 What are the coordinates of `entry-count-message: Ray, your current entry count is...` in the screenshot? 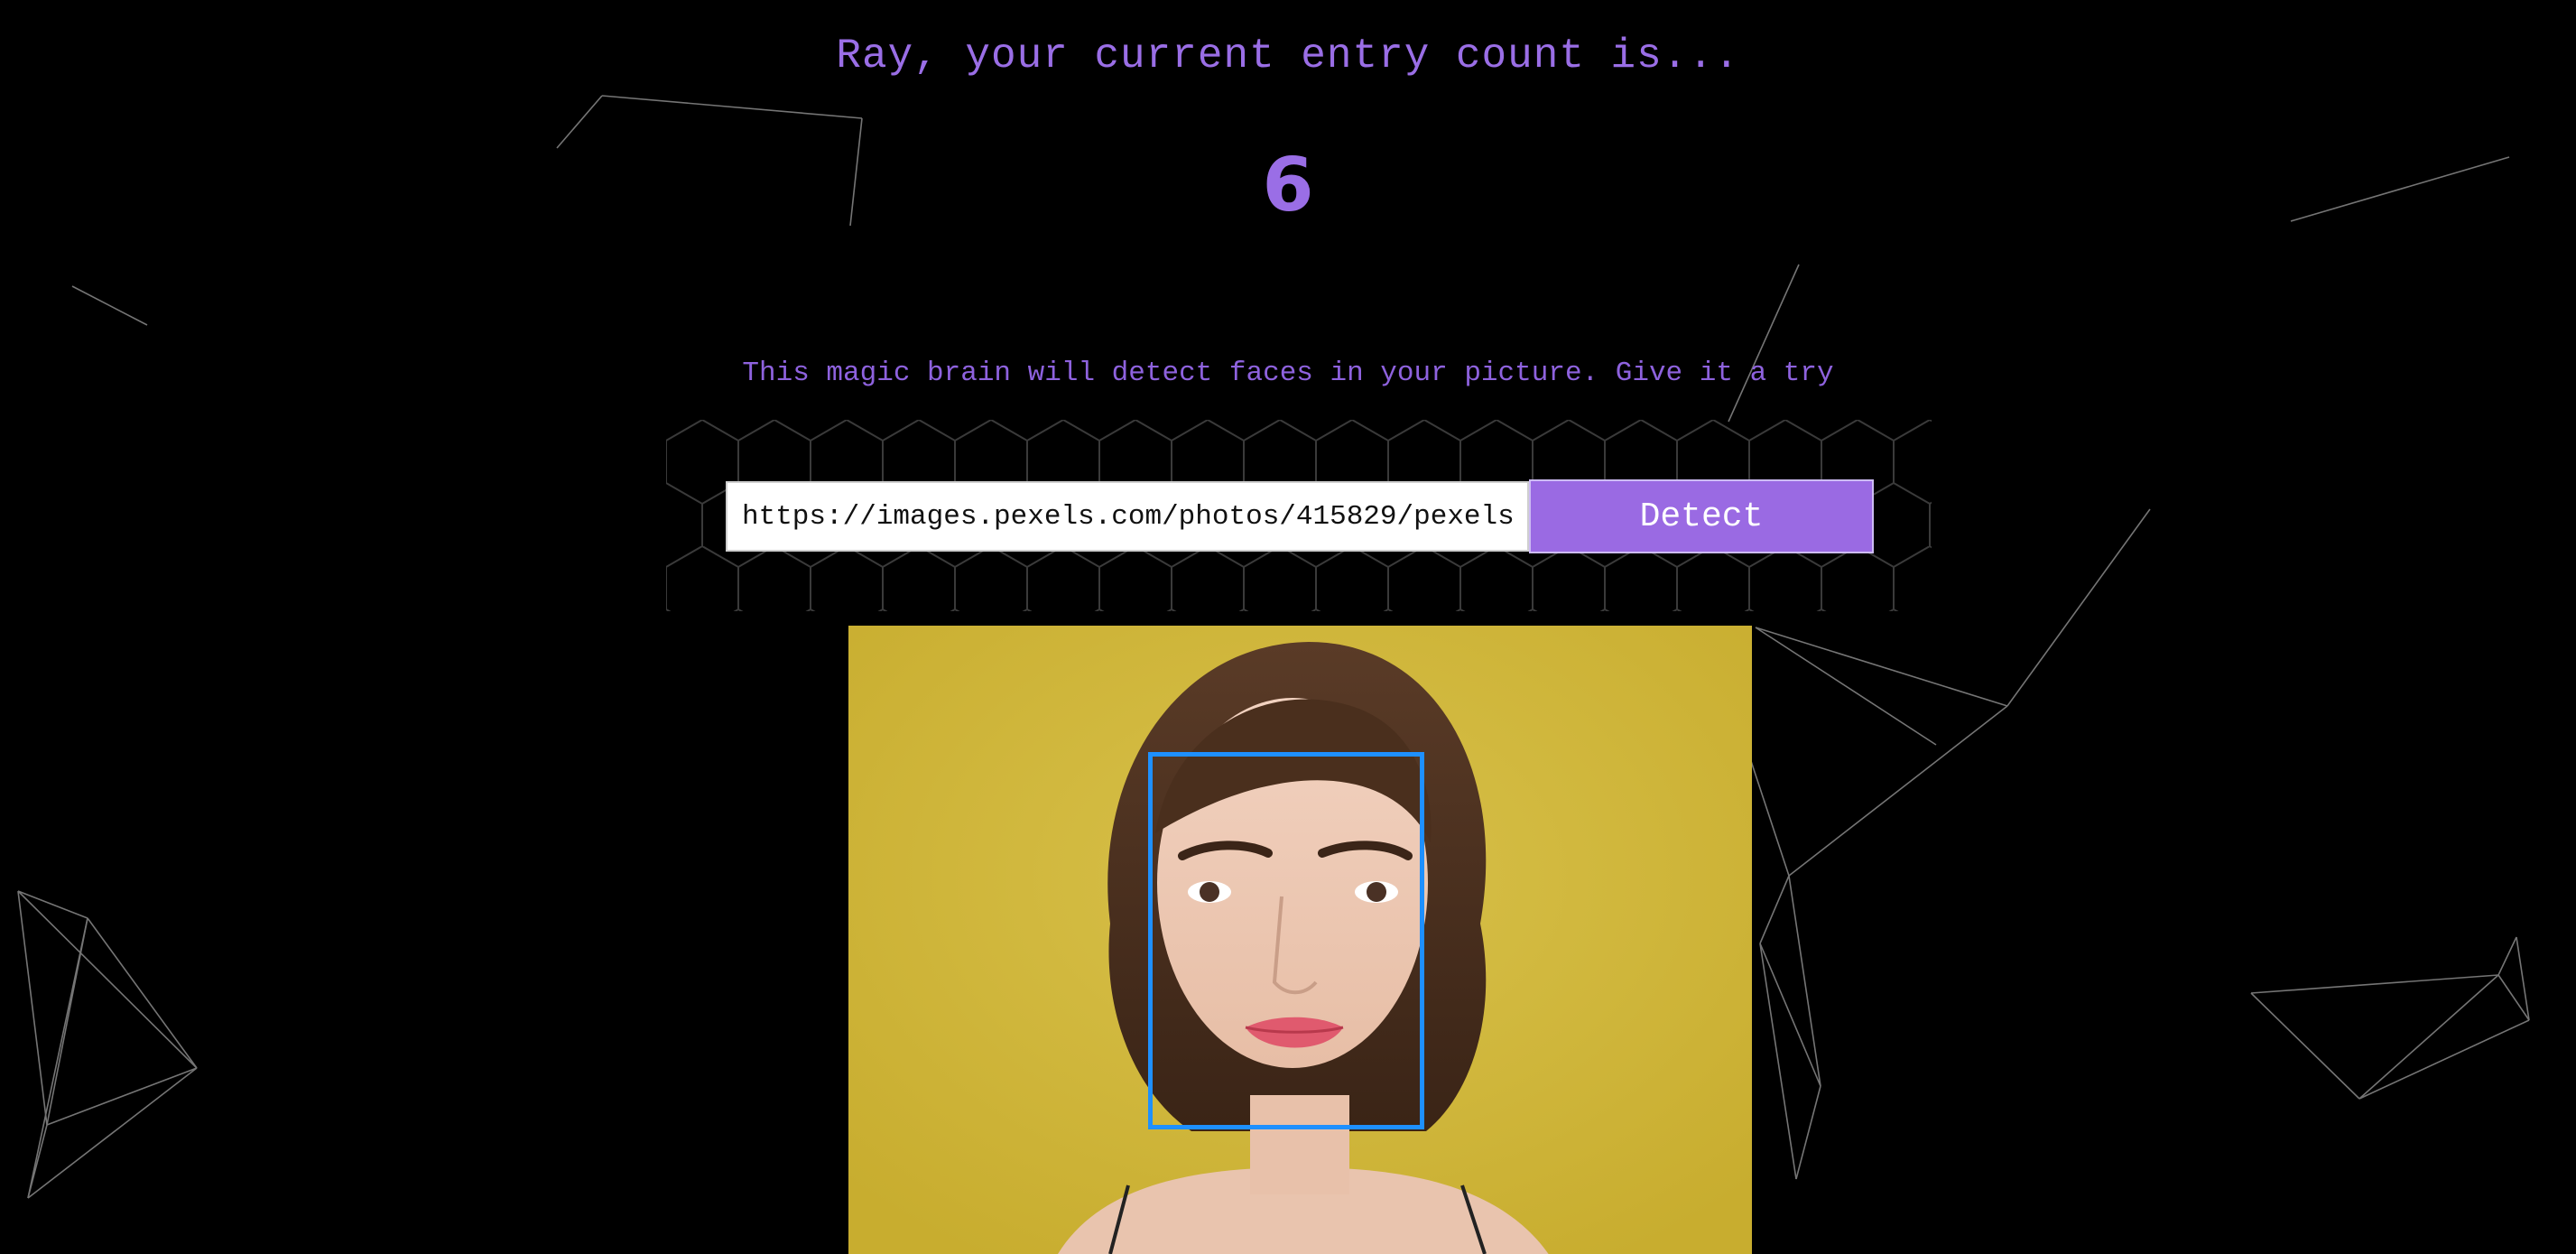 It's located at (1288, 56).